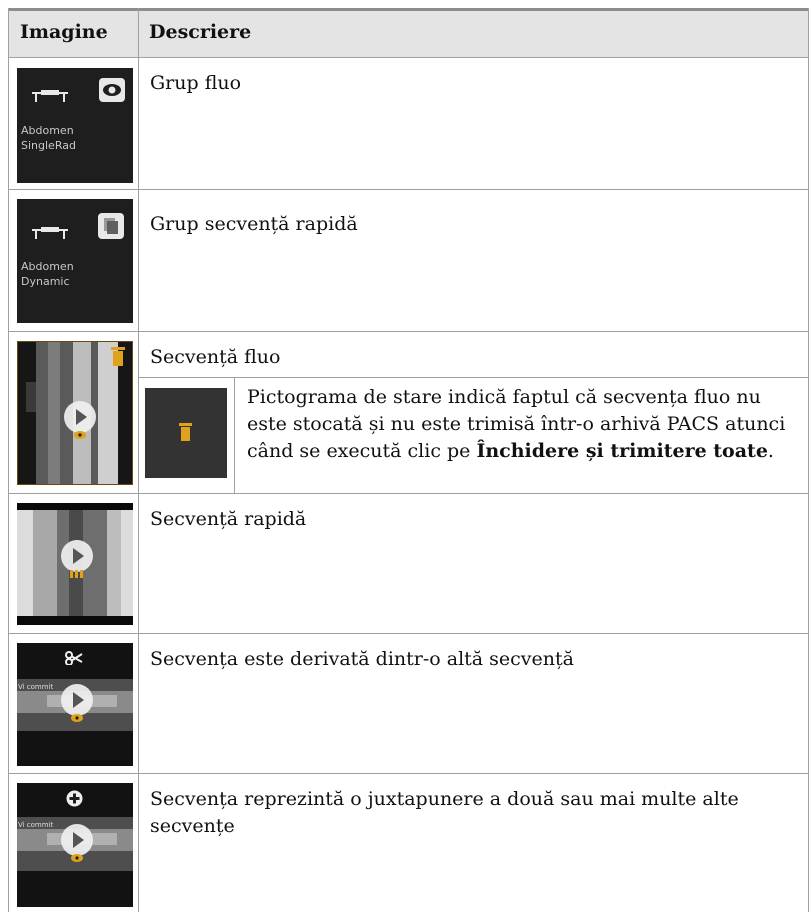 This screenshot has width=810, height=912. I want to click on explanation-end: ., so click(770, 451).